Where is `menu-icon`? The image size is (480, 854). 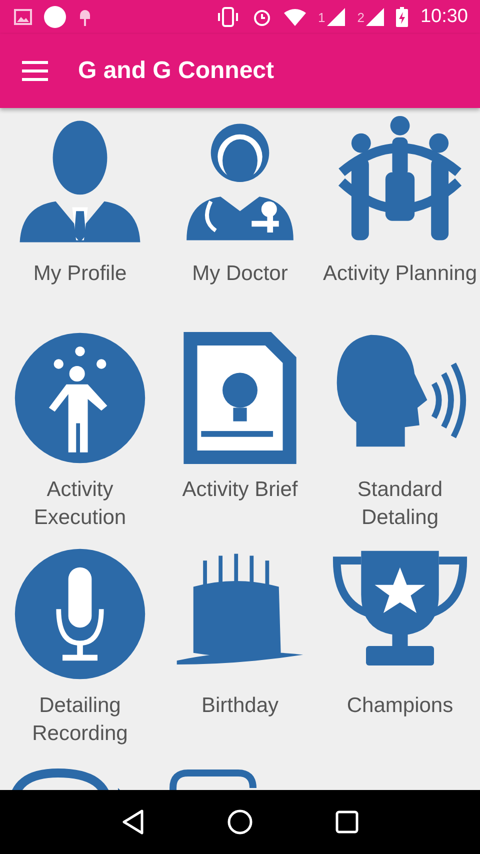
menu-icon is located at coordinates (35, 71).